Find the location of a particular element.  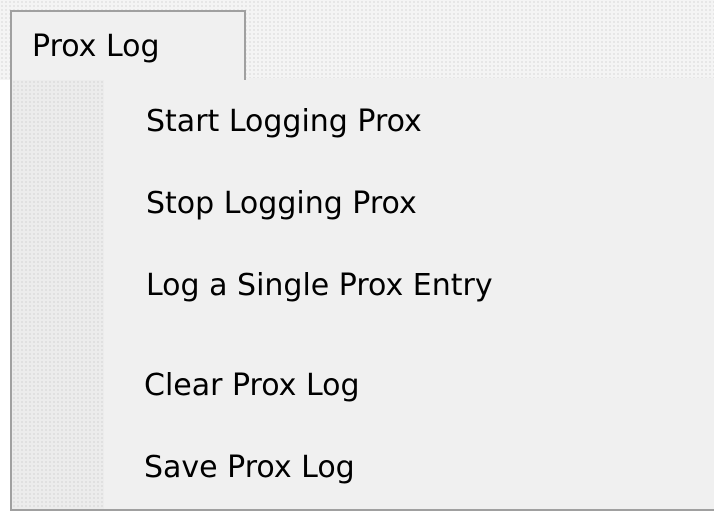

menu-item-save-prox-log: Save Prox Log is located at coordinates (406, 471).